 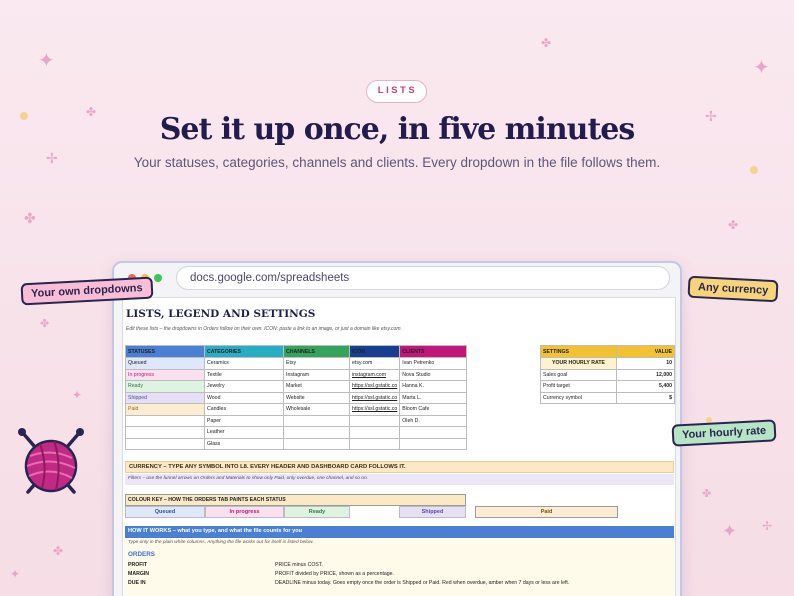 What do you see at coordinates (165, 351) in the screenshot?
I see `statuses-header: STATUSES` at bounding box center [165, 351].